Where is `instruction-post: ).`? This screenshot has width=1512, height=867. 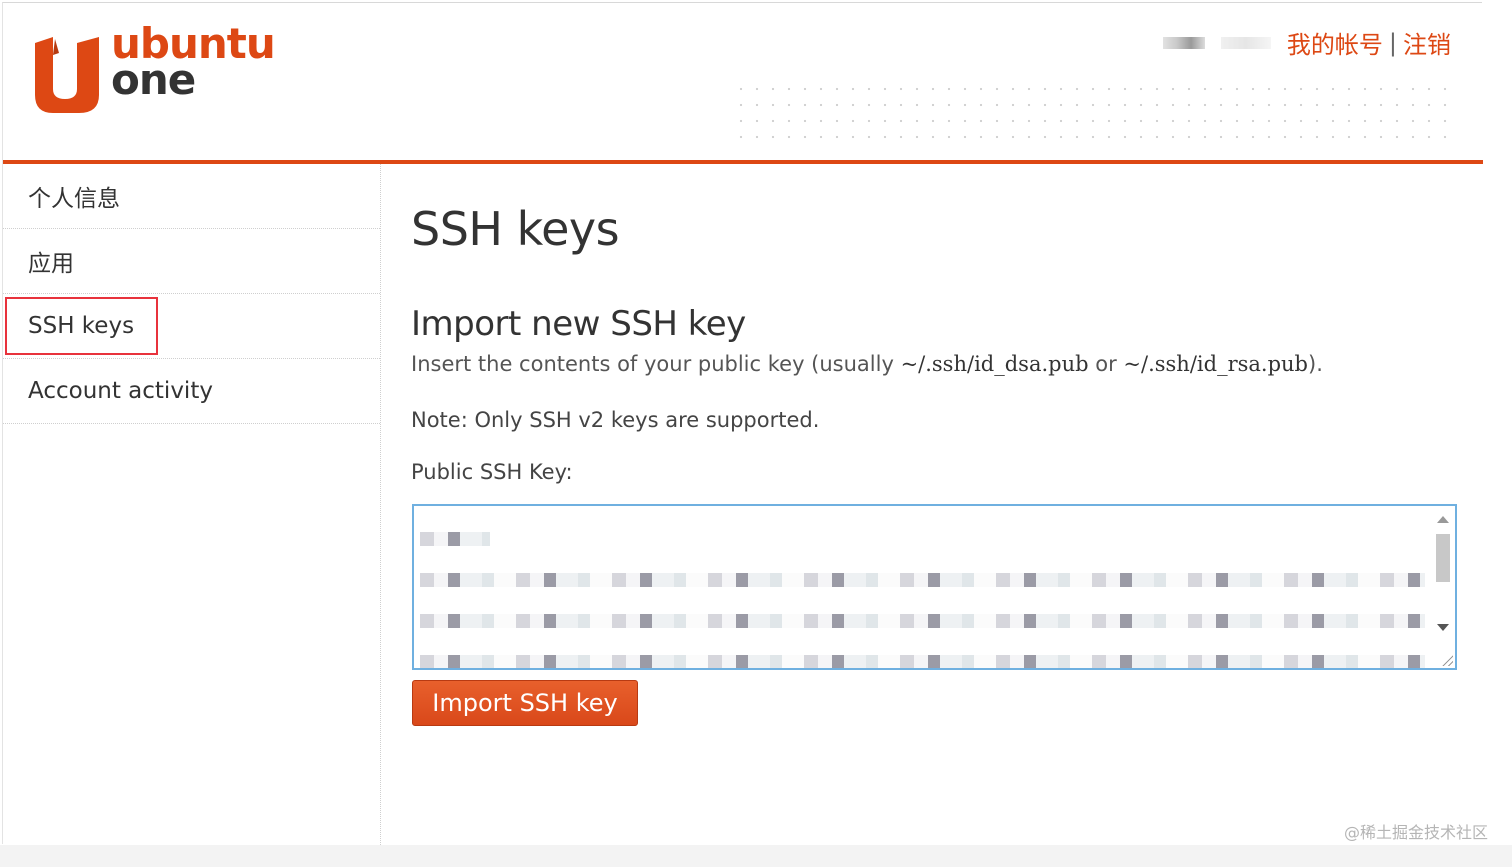 instruction-post: ). is located at coordinates (1315, 364).